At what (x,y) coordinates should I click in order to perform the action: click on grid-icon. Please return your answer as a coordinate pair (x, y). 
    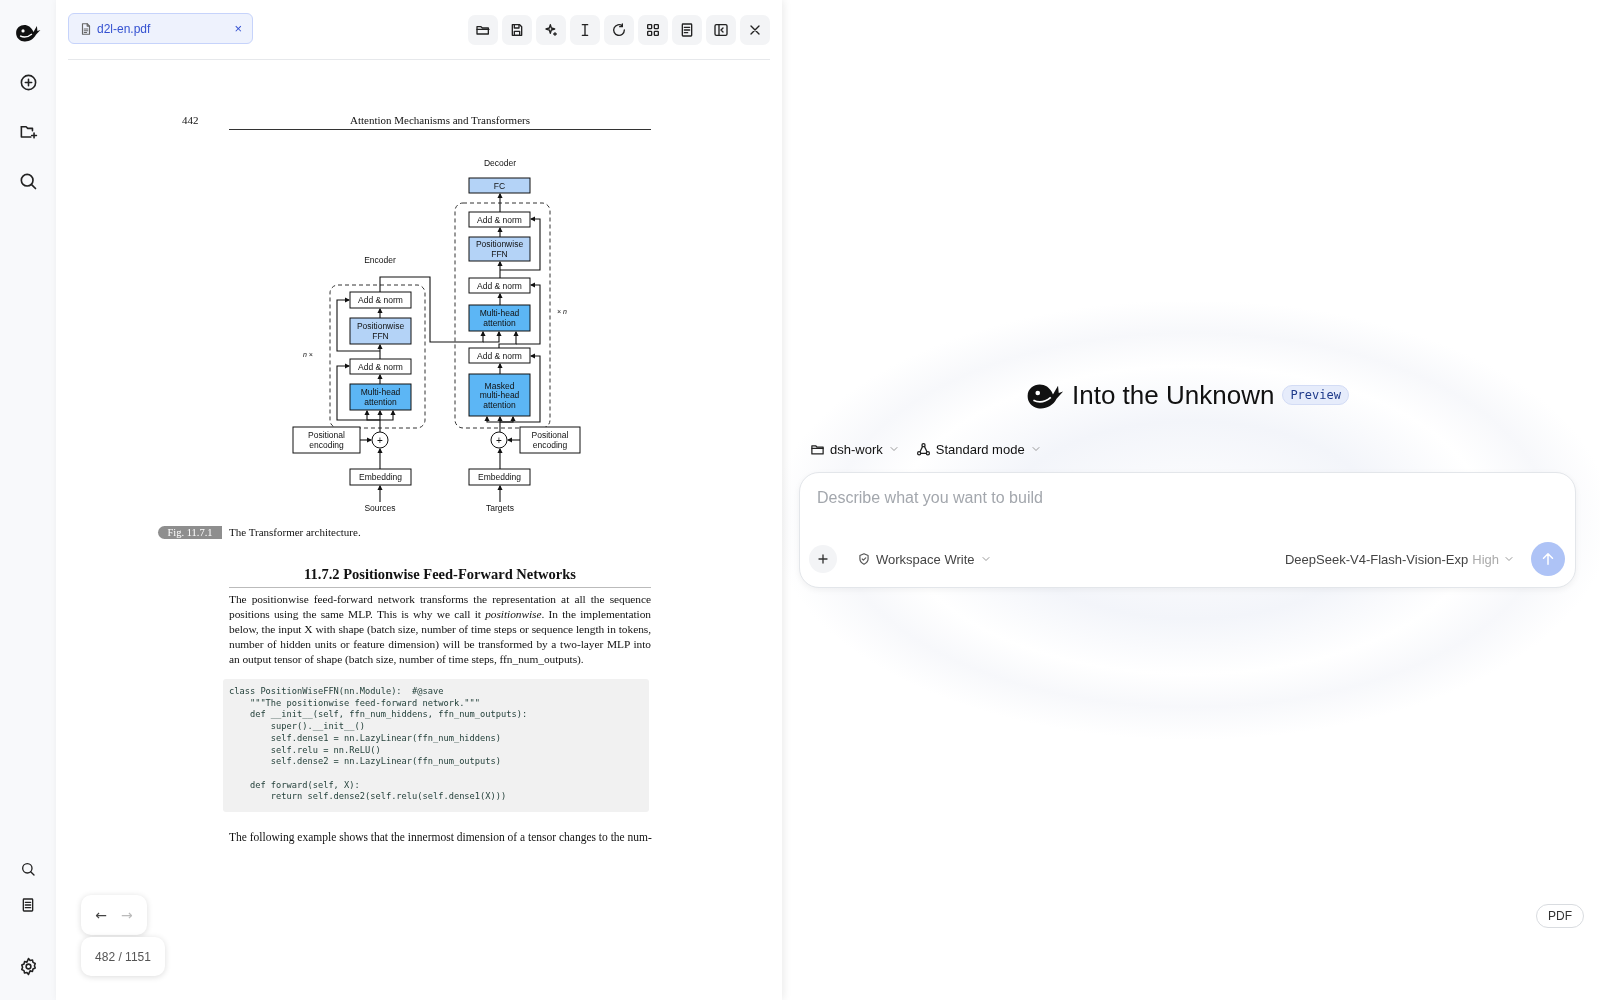
    Looking at the image, I should click on (653, 30).